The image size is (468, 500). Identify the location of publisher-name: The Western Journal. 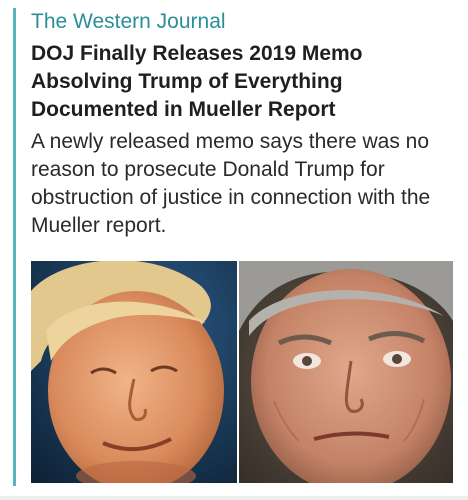
(128, 22).